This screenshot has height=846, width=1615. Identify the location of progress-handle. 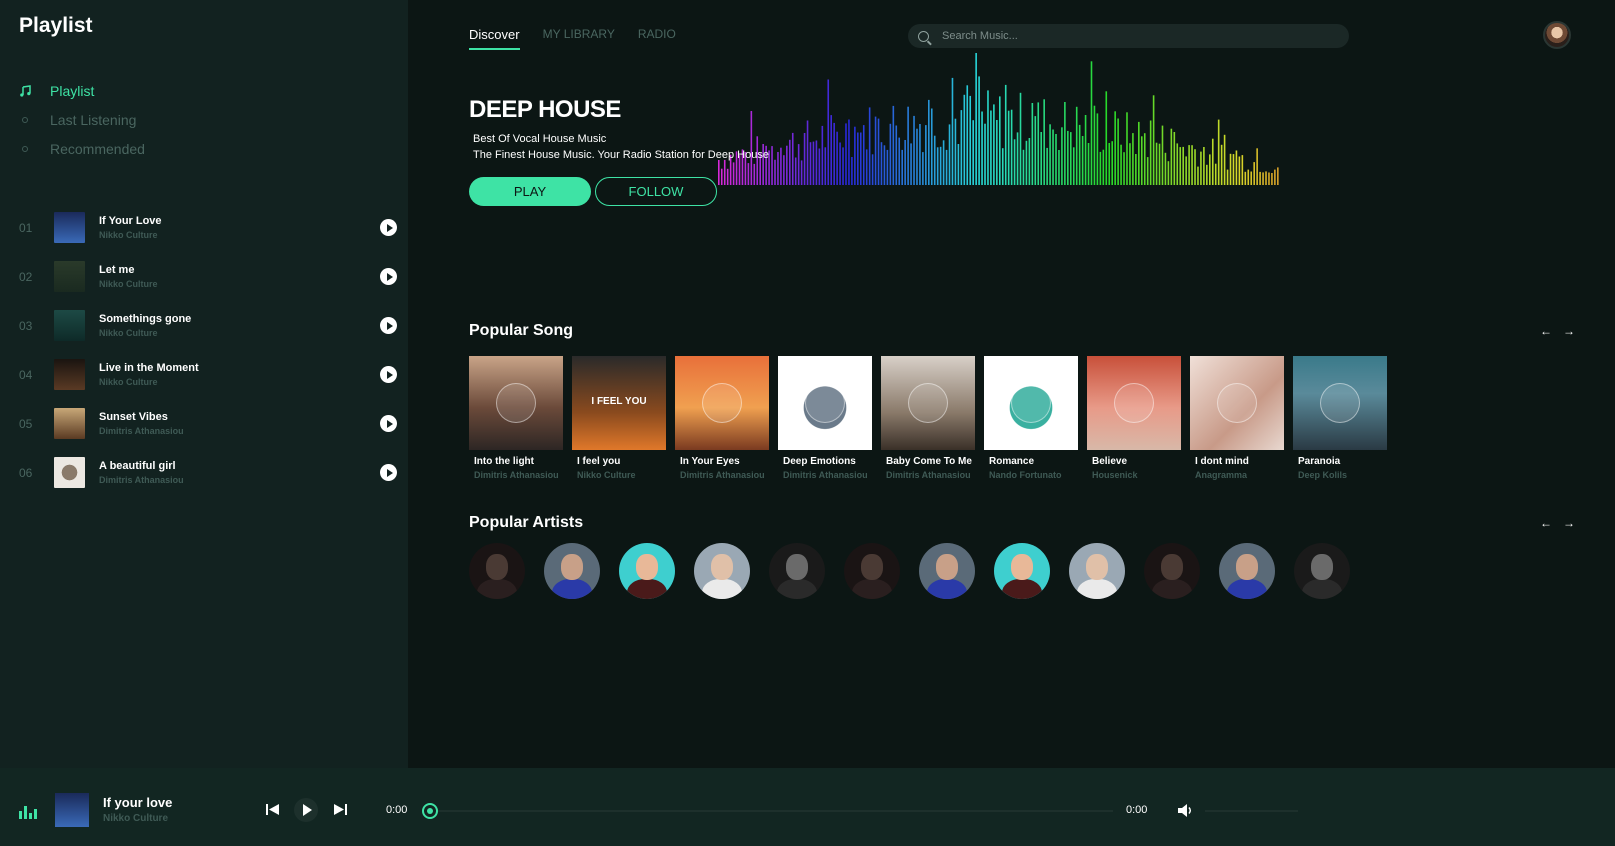
(430, 811).